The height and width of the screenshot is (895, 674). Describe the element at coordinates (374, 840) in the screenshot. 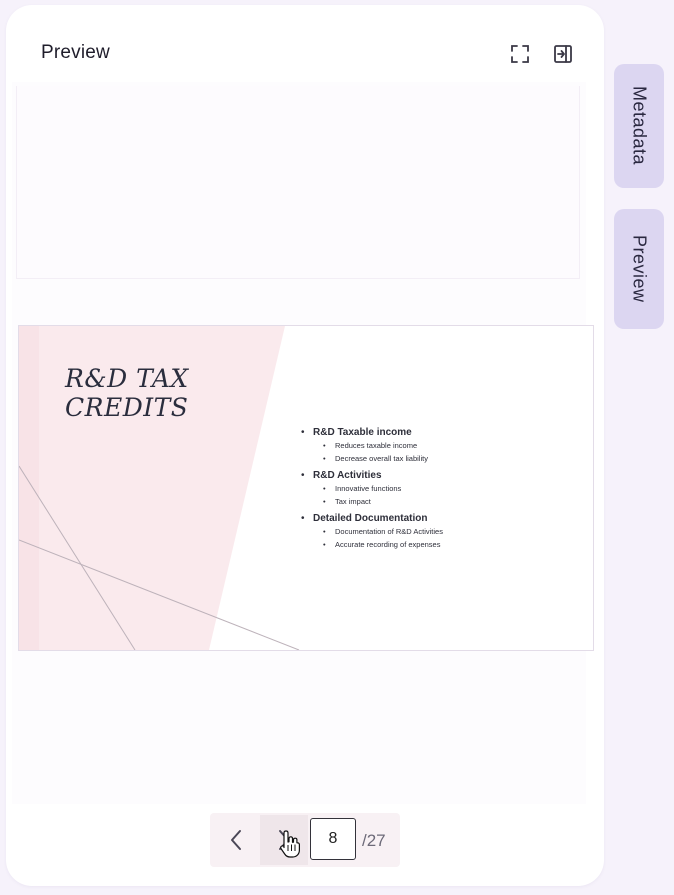

I see `page-total: /27` at that location.